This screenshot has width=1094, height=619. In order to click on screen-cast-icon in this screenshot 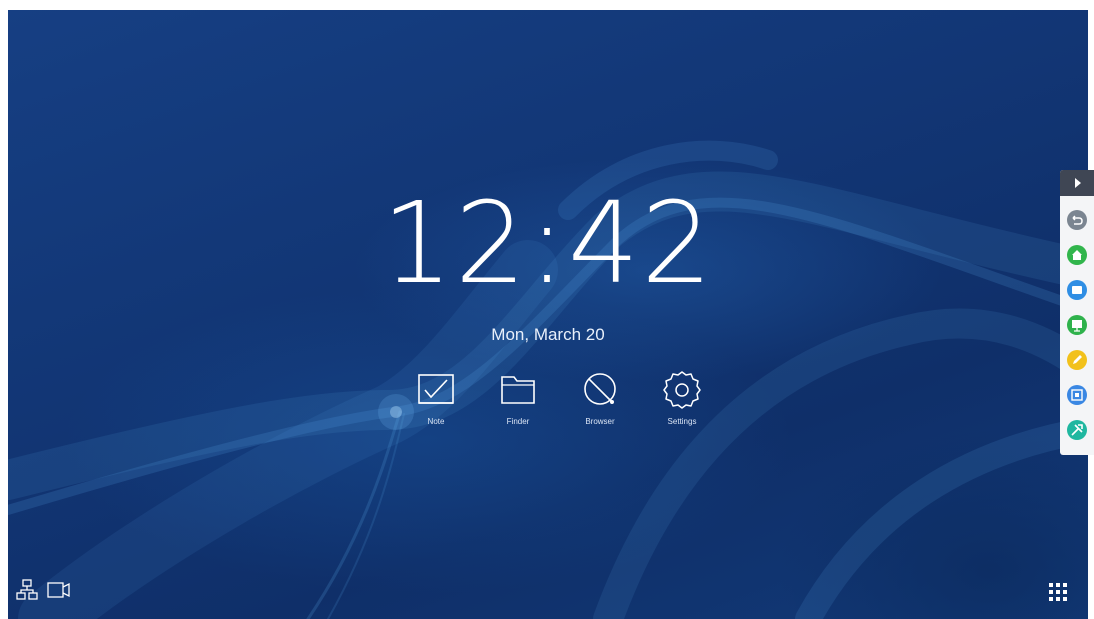, I will do `click(59, 590)`.